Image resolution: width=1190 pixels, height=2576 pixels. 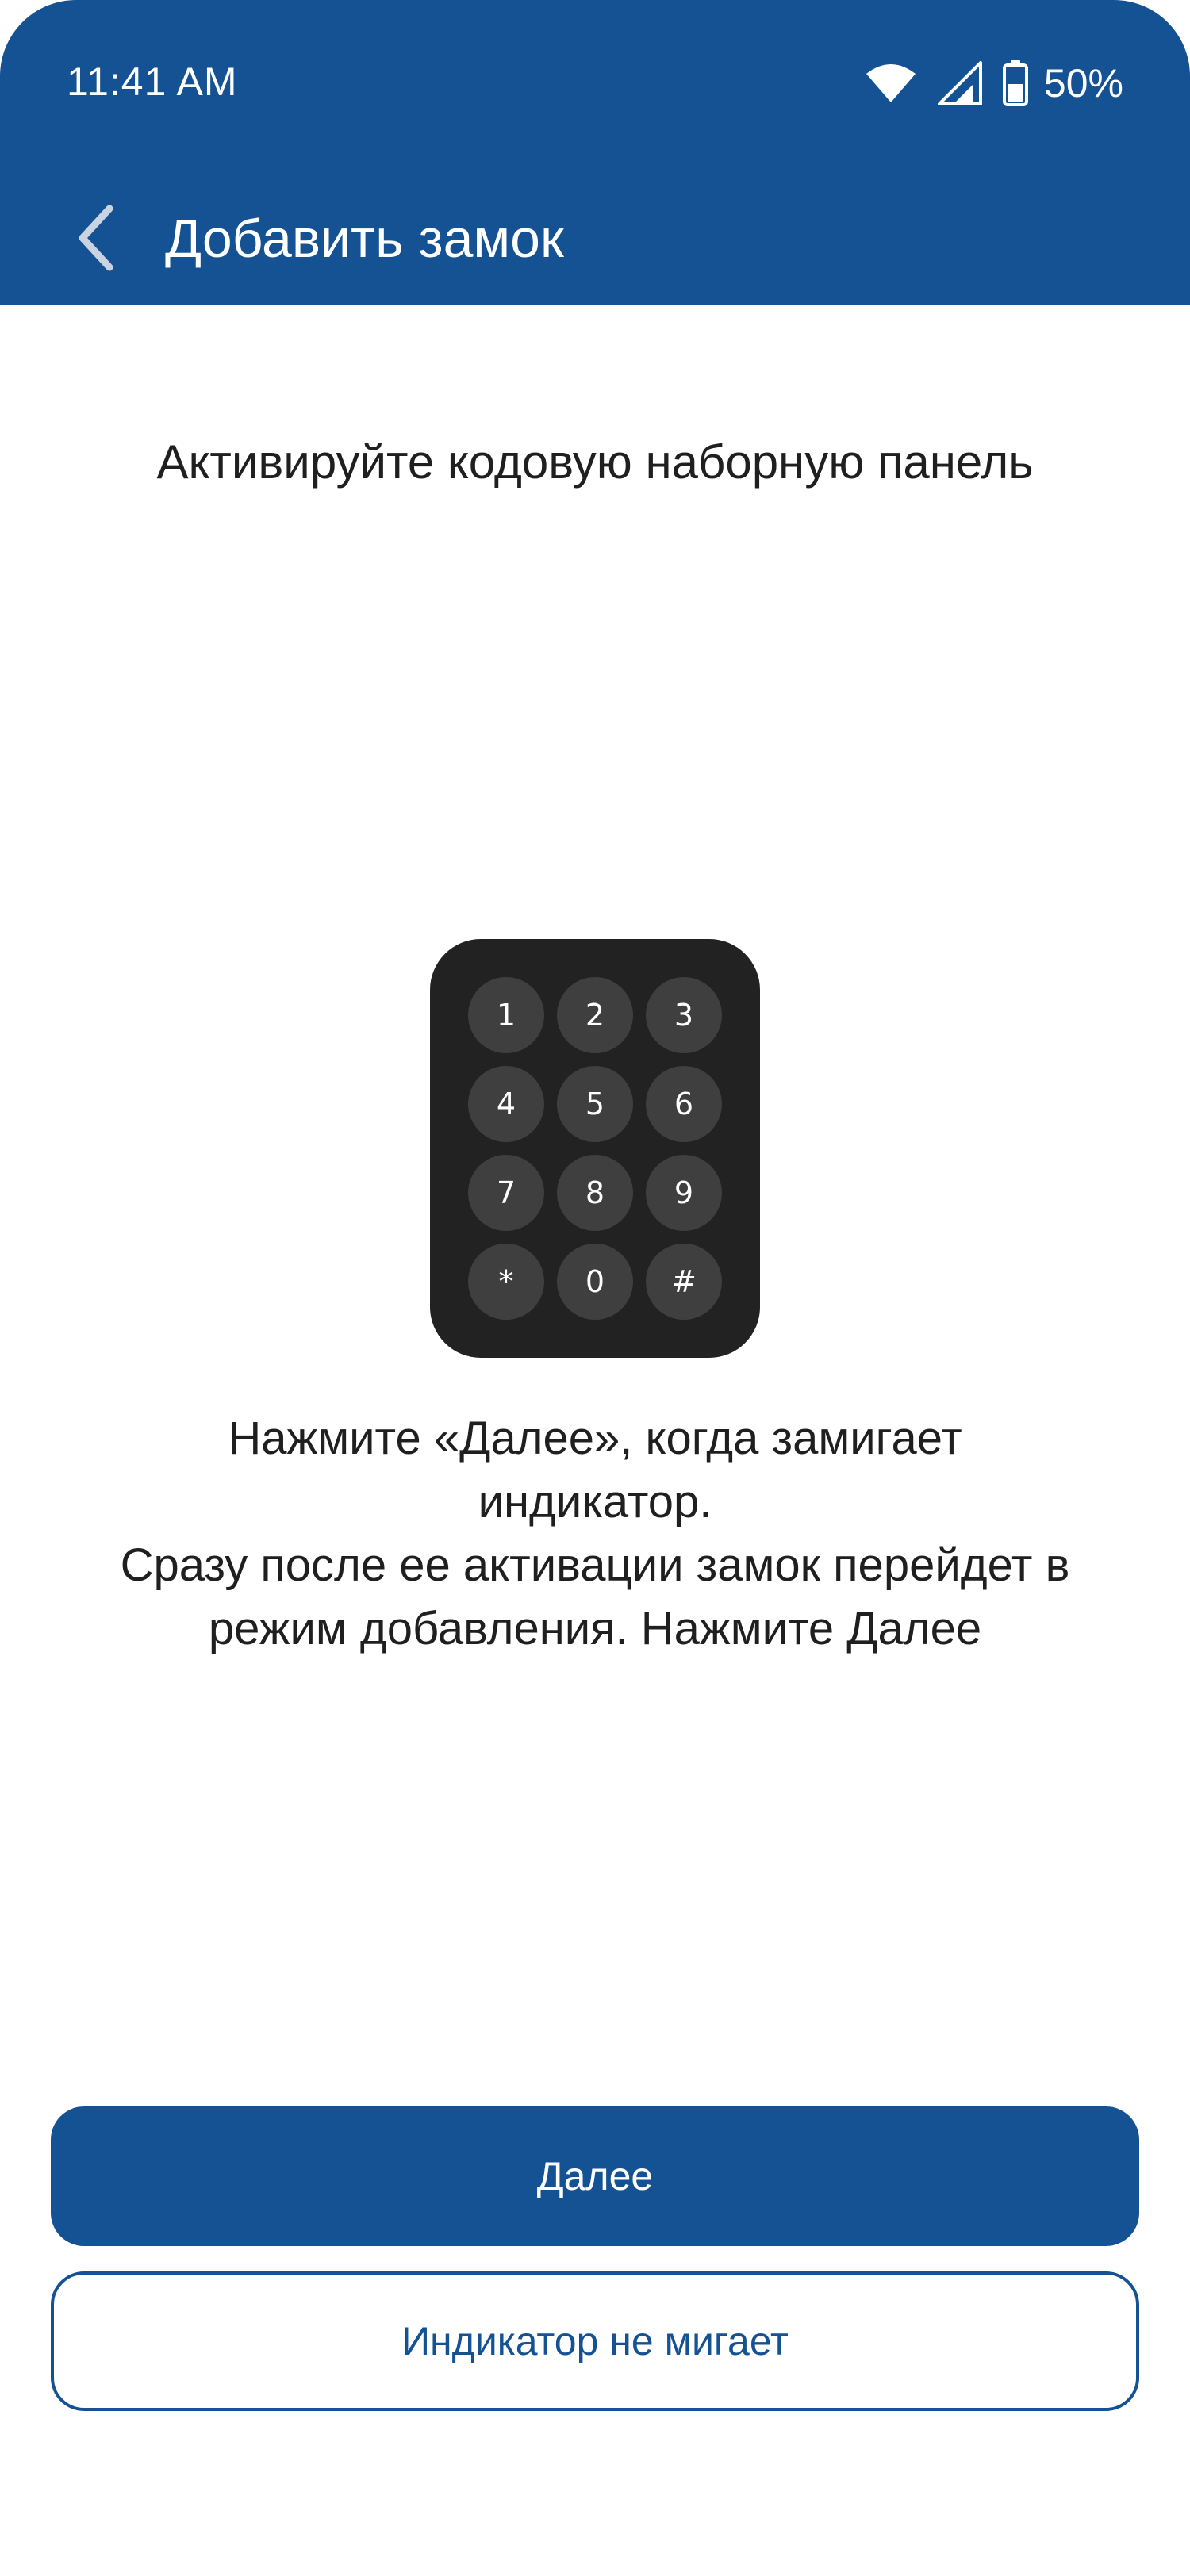 I want to click on keypad-key: 4, so click(x=506, y=1104).